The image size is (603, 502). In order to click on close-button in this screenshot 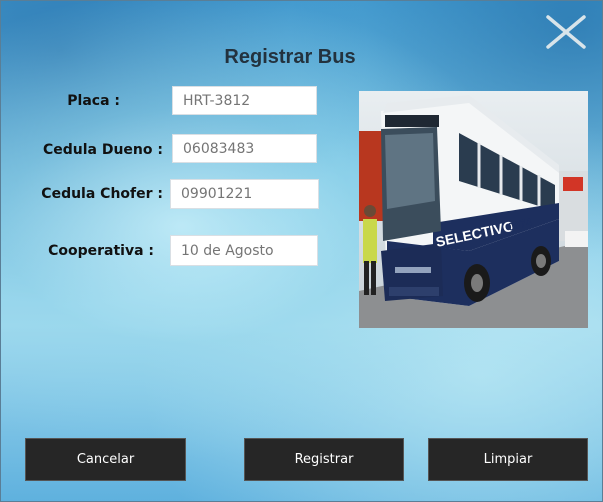, I will do `click(566, 32)`.